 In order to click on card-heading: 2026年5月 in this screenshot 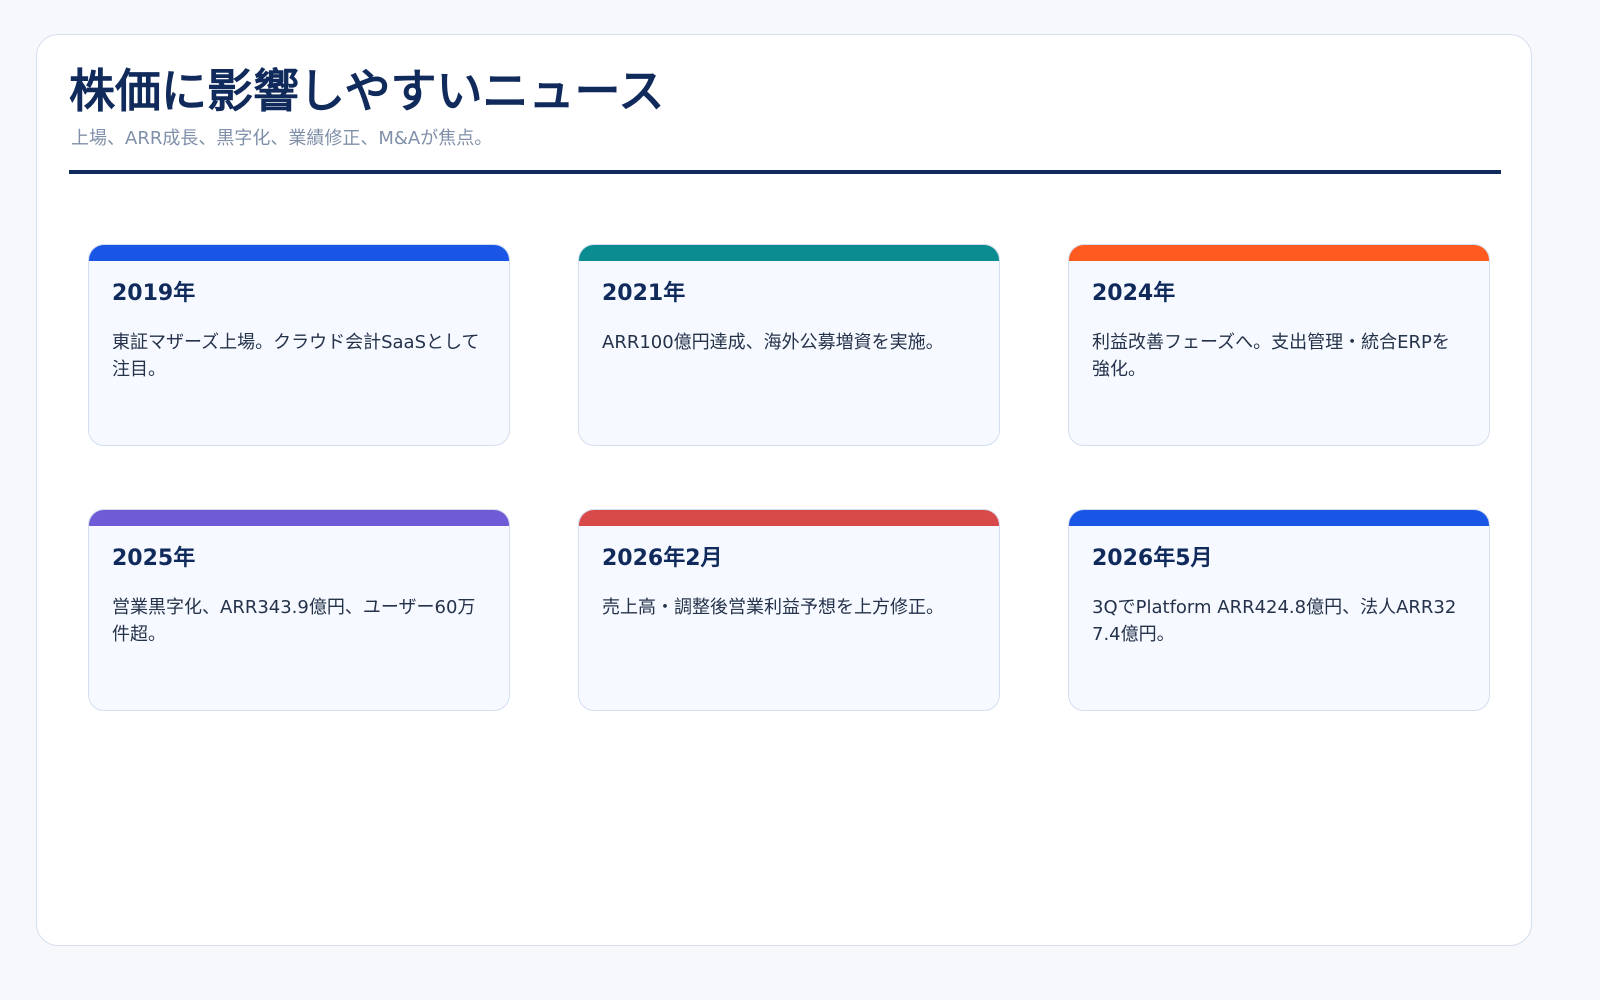, I will do `click(1152, 558)`.